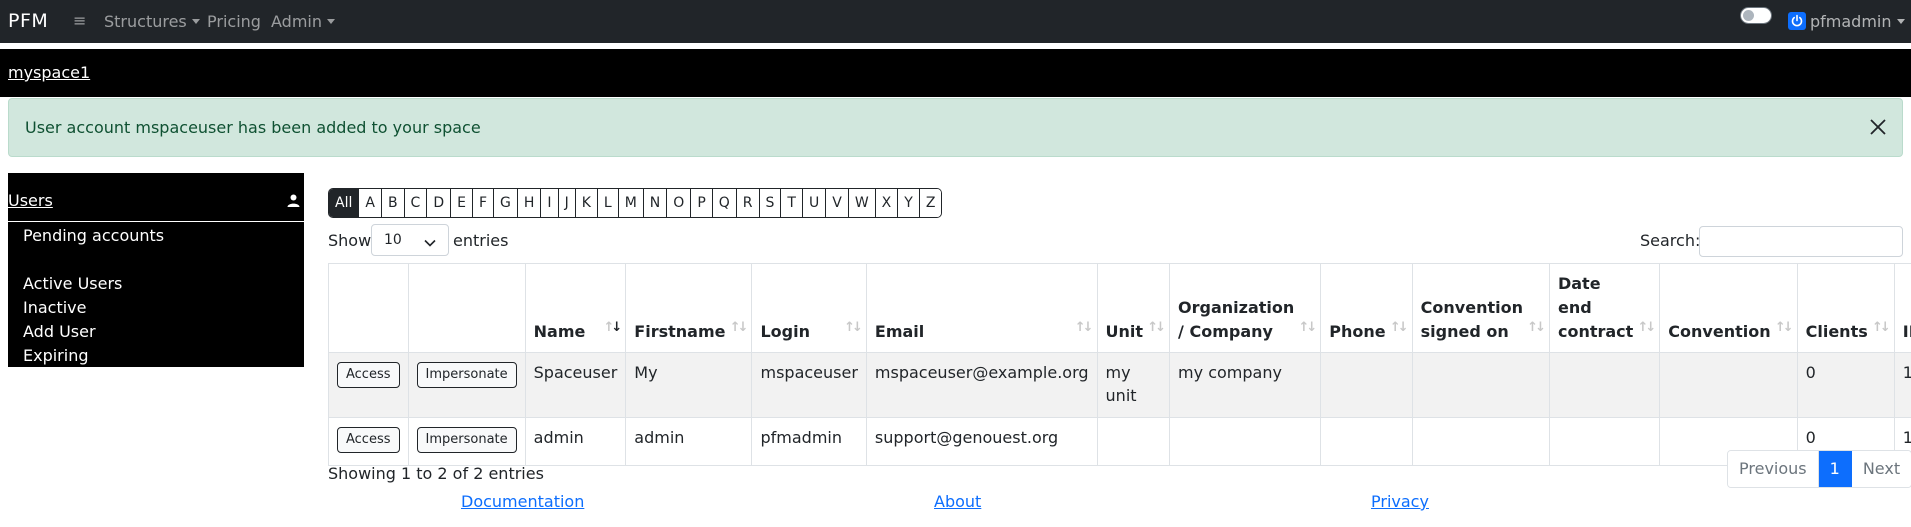 This screenshot has width=1911, height=527. Describe the element at coordinates (93, 235) in the screenshot. I see `sidebar-item-pending-accounts: Pending accounts` at that location.